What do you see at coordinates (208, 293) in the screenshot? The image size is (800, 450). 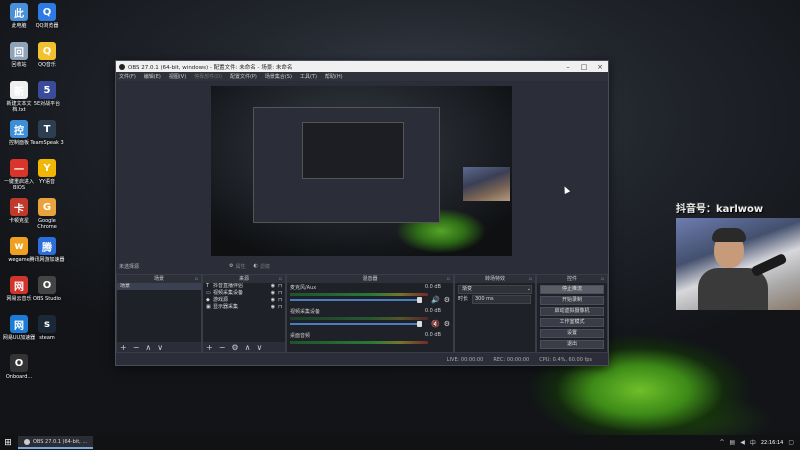 I see `camera-source-icon: ▭` at bounding box center [208, 293].